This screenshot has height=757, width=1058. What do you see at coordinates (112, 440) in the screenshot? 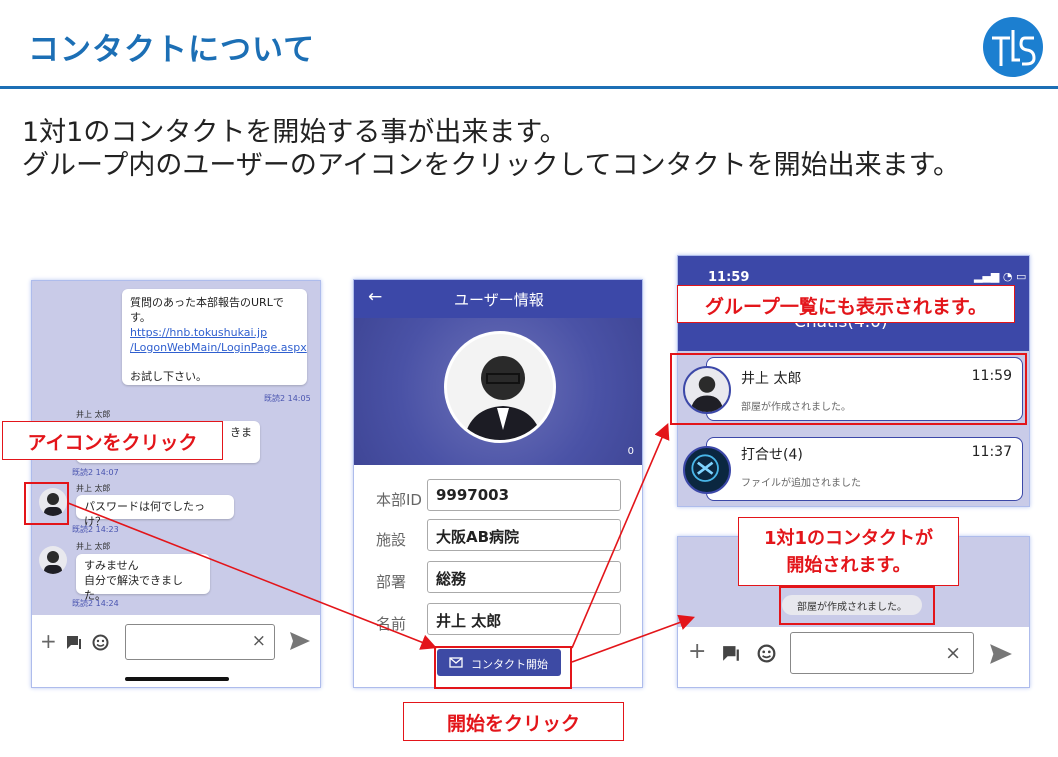
I see `callout-icon-click: アイコンをクリック` at bounding box center [112, 440].